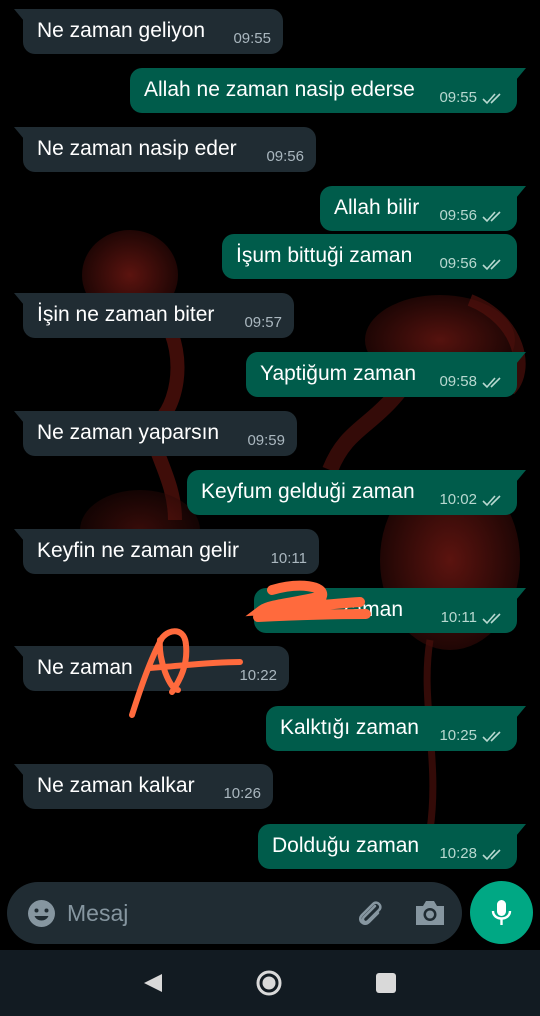 Image resolution: width=540 pixels, height=1016 pixels. Describe the element at coordinates (308, 491) in the screenshot. I see `message-text: Keyfum gelduği zaman` at that location.